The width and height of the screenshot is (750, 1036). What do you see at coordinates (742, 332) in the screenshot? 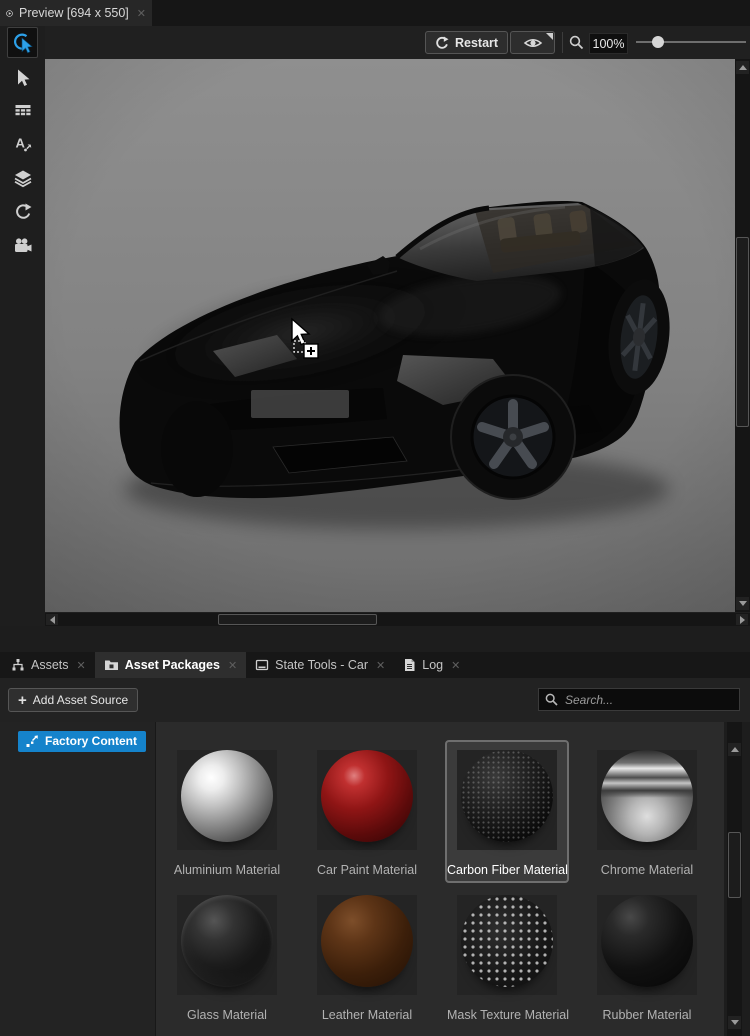
I see `vscroll-thumb` at bounding box center [742, 332].